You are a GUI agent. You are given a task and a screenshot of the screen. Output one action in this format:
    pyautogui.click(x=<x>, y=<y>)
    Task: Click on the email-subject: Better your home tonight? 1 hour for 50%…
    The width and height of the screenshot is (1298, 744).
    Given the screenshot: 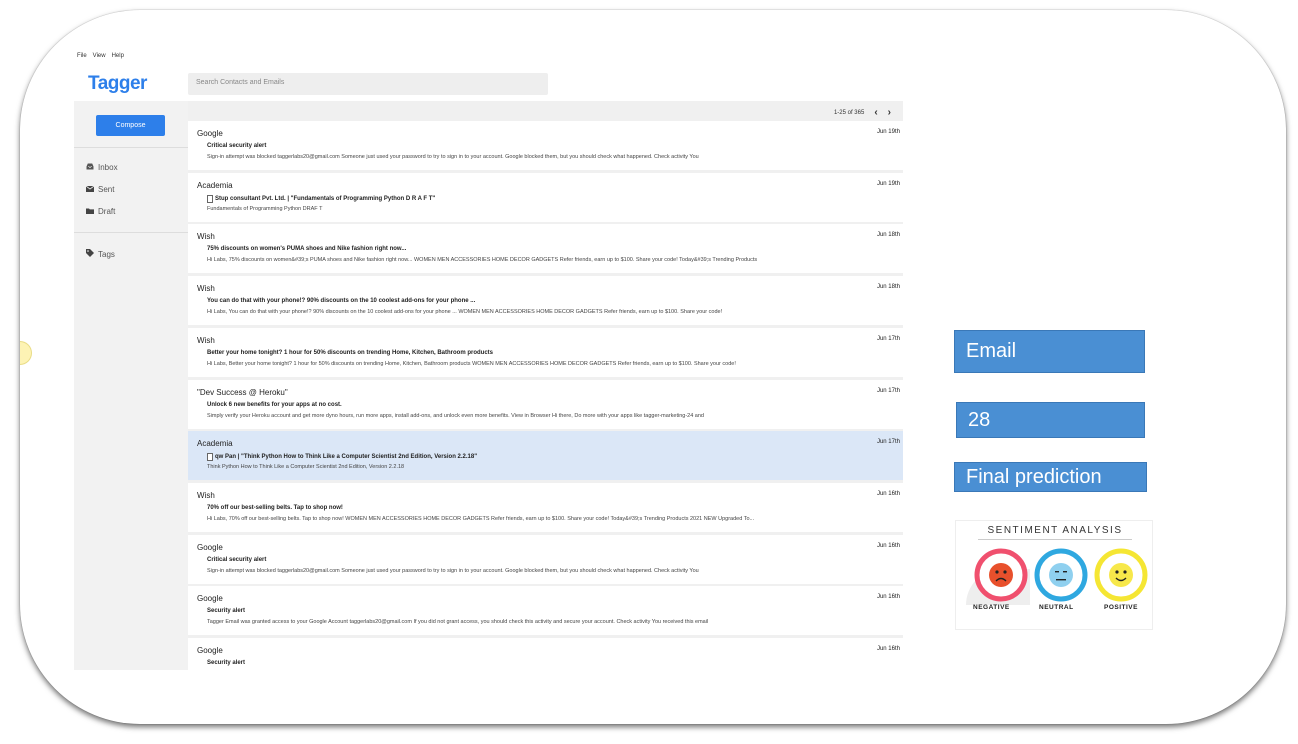 What is the action you would take?
    pyautogui.click(x=350, y=353)
    